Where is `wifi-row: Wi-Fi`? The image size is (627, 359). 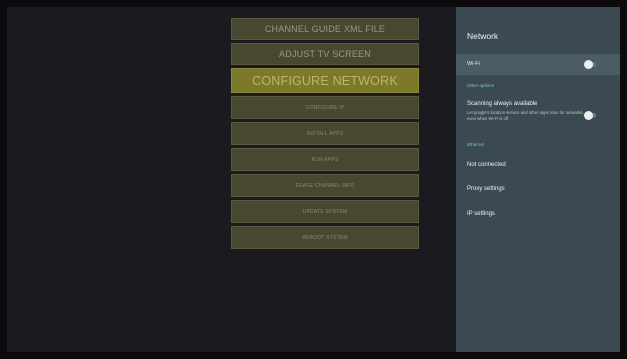
wifi-row: Wi-Fi is located at coordinates (538, 64).